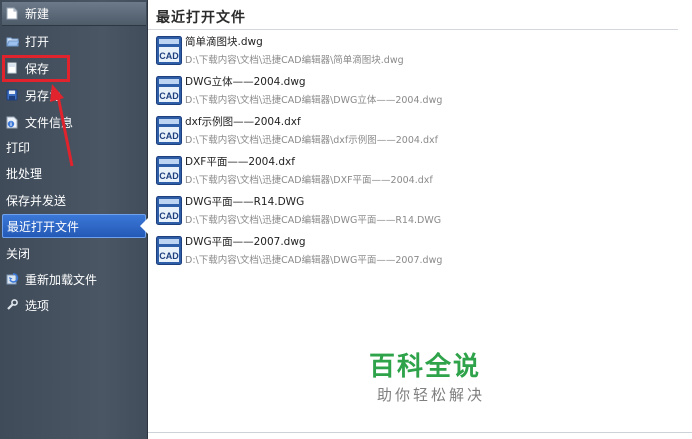 This screenshot has width=692, height=439. What do you see at coordinates (24, 173) in the screenshot?
I see `menu-item-label: 批处理` at bounding box center [24, 173].